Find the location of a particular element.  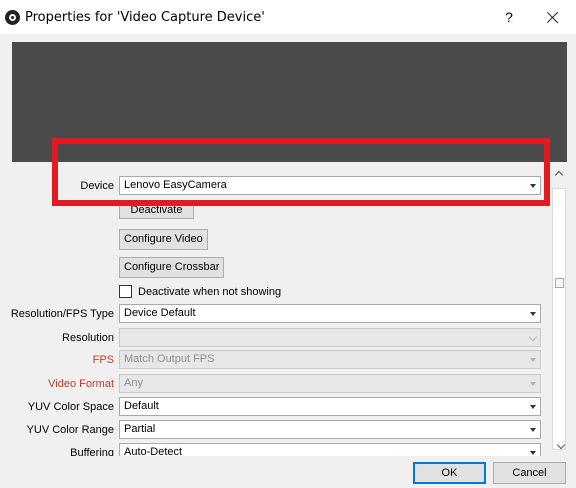

vertical-scrollbar is located at coordinates (559, 312).